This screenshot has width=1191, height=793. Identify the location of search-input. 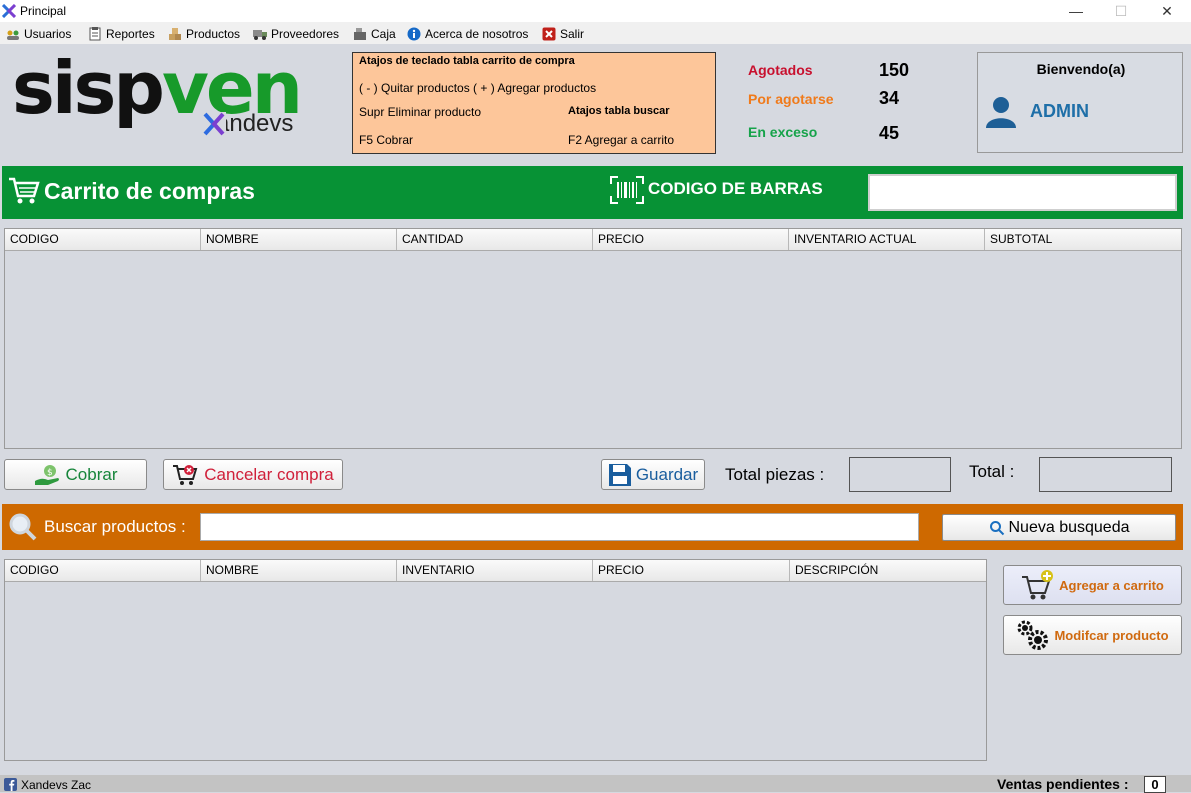
(559, 527).